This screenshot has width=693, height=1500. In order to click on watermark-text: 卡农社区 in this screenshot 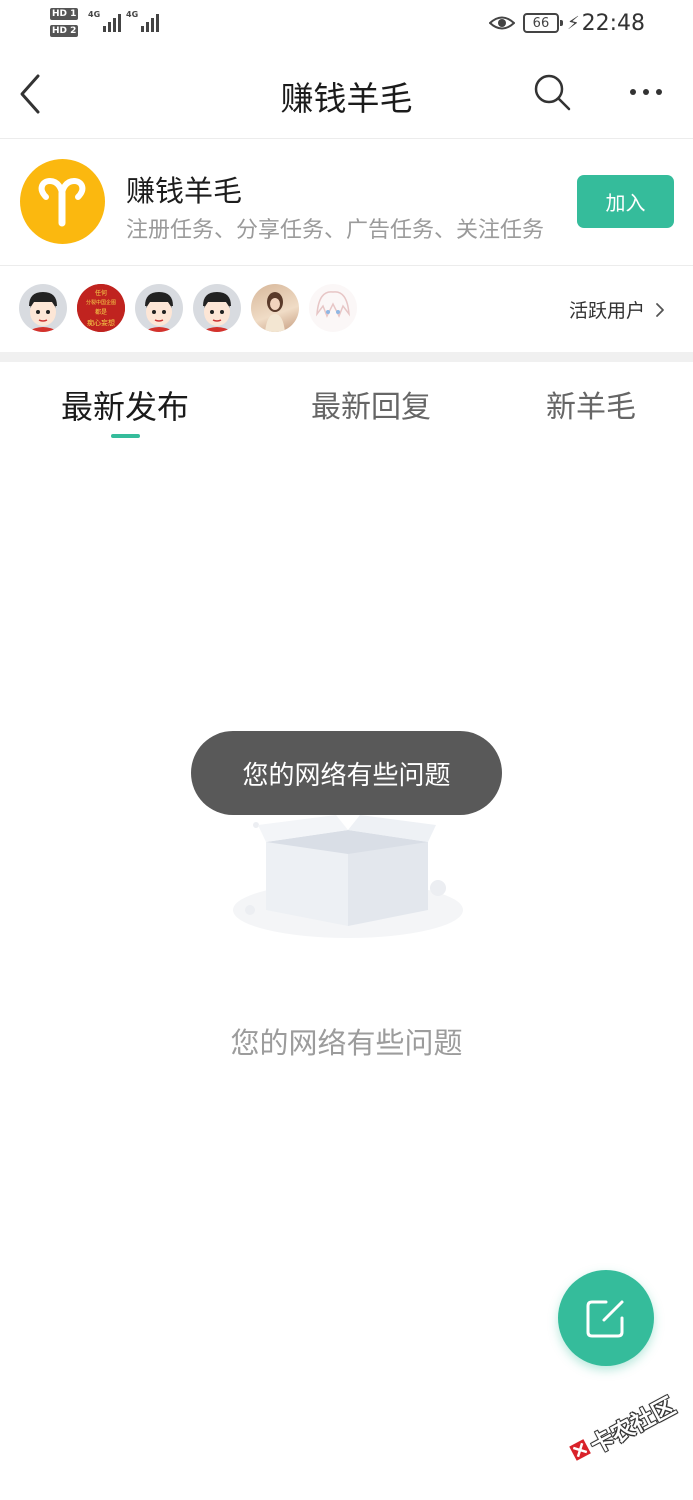, I will do `click(633, 1426)`.